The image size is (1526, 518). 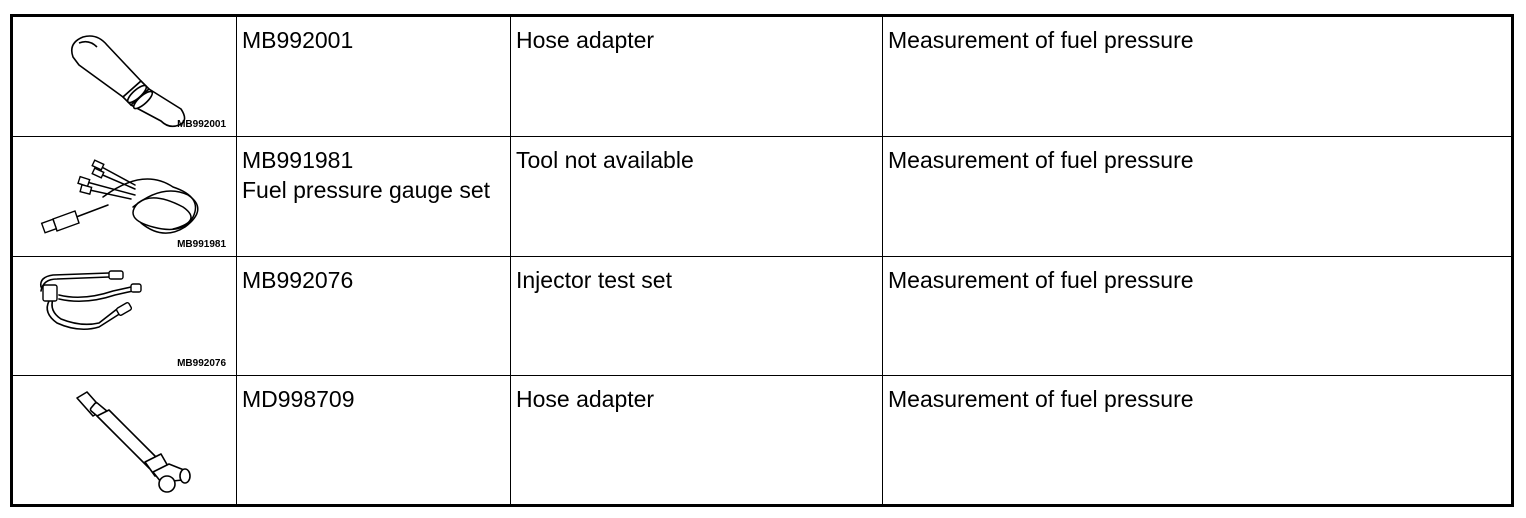 What do you see at coordinates (201, 363) in the screenshot?
I see `tool-image-caption: MB992076` at bounding box center [201, 363].